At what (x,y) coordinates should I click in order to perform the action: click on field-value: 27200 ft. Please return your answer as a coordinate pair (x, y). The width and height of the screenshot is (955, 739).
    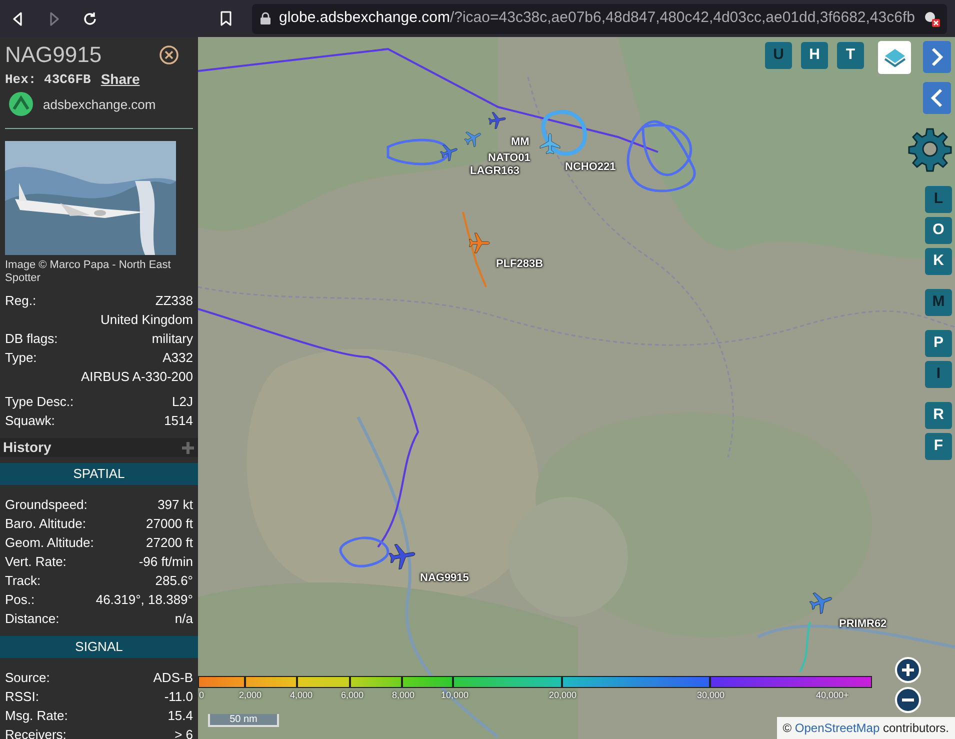
    Looking at the image, I should click on (169, 543).